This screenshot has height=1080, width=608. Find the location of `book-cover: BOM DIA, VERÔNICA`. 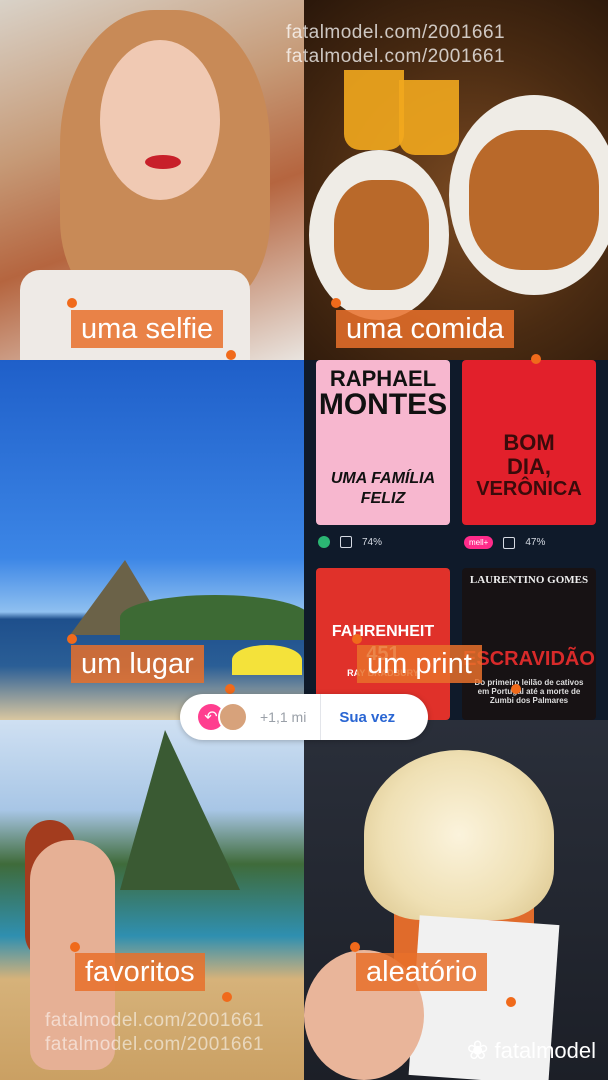

book-cover: BOM DIA, VERÔNICA is located at coordinates (529, 442).